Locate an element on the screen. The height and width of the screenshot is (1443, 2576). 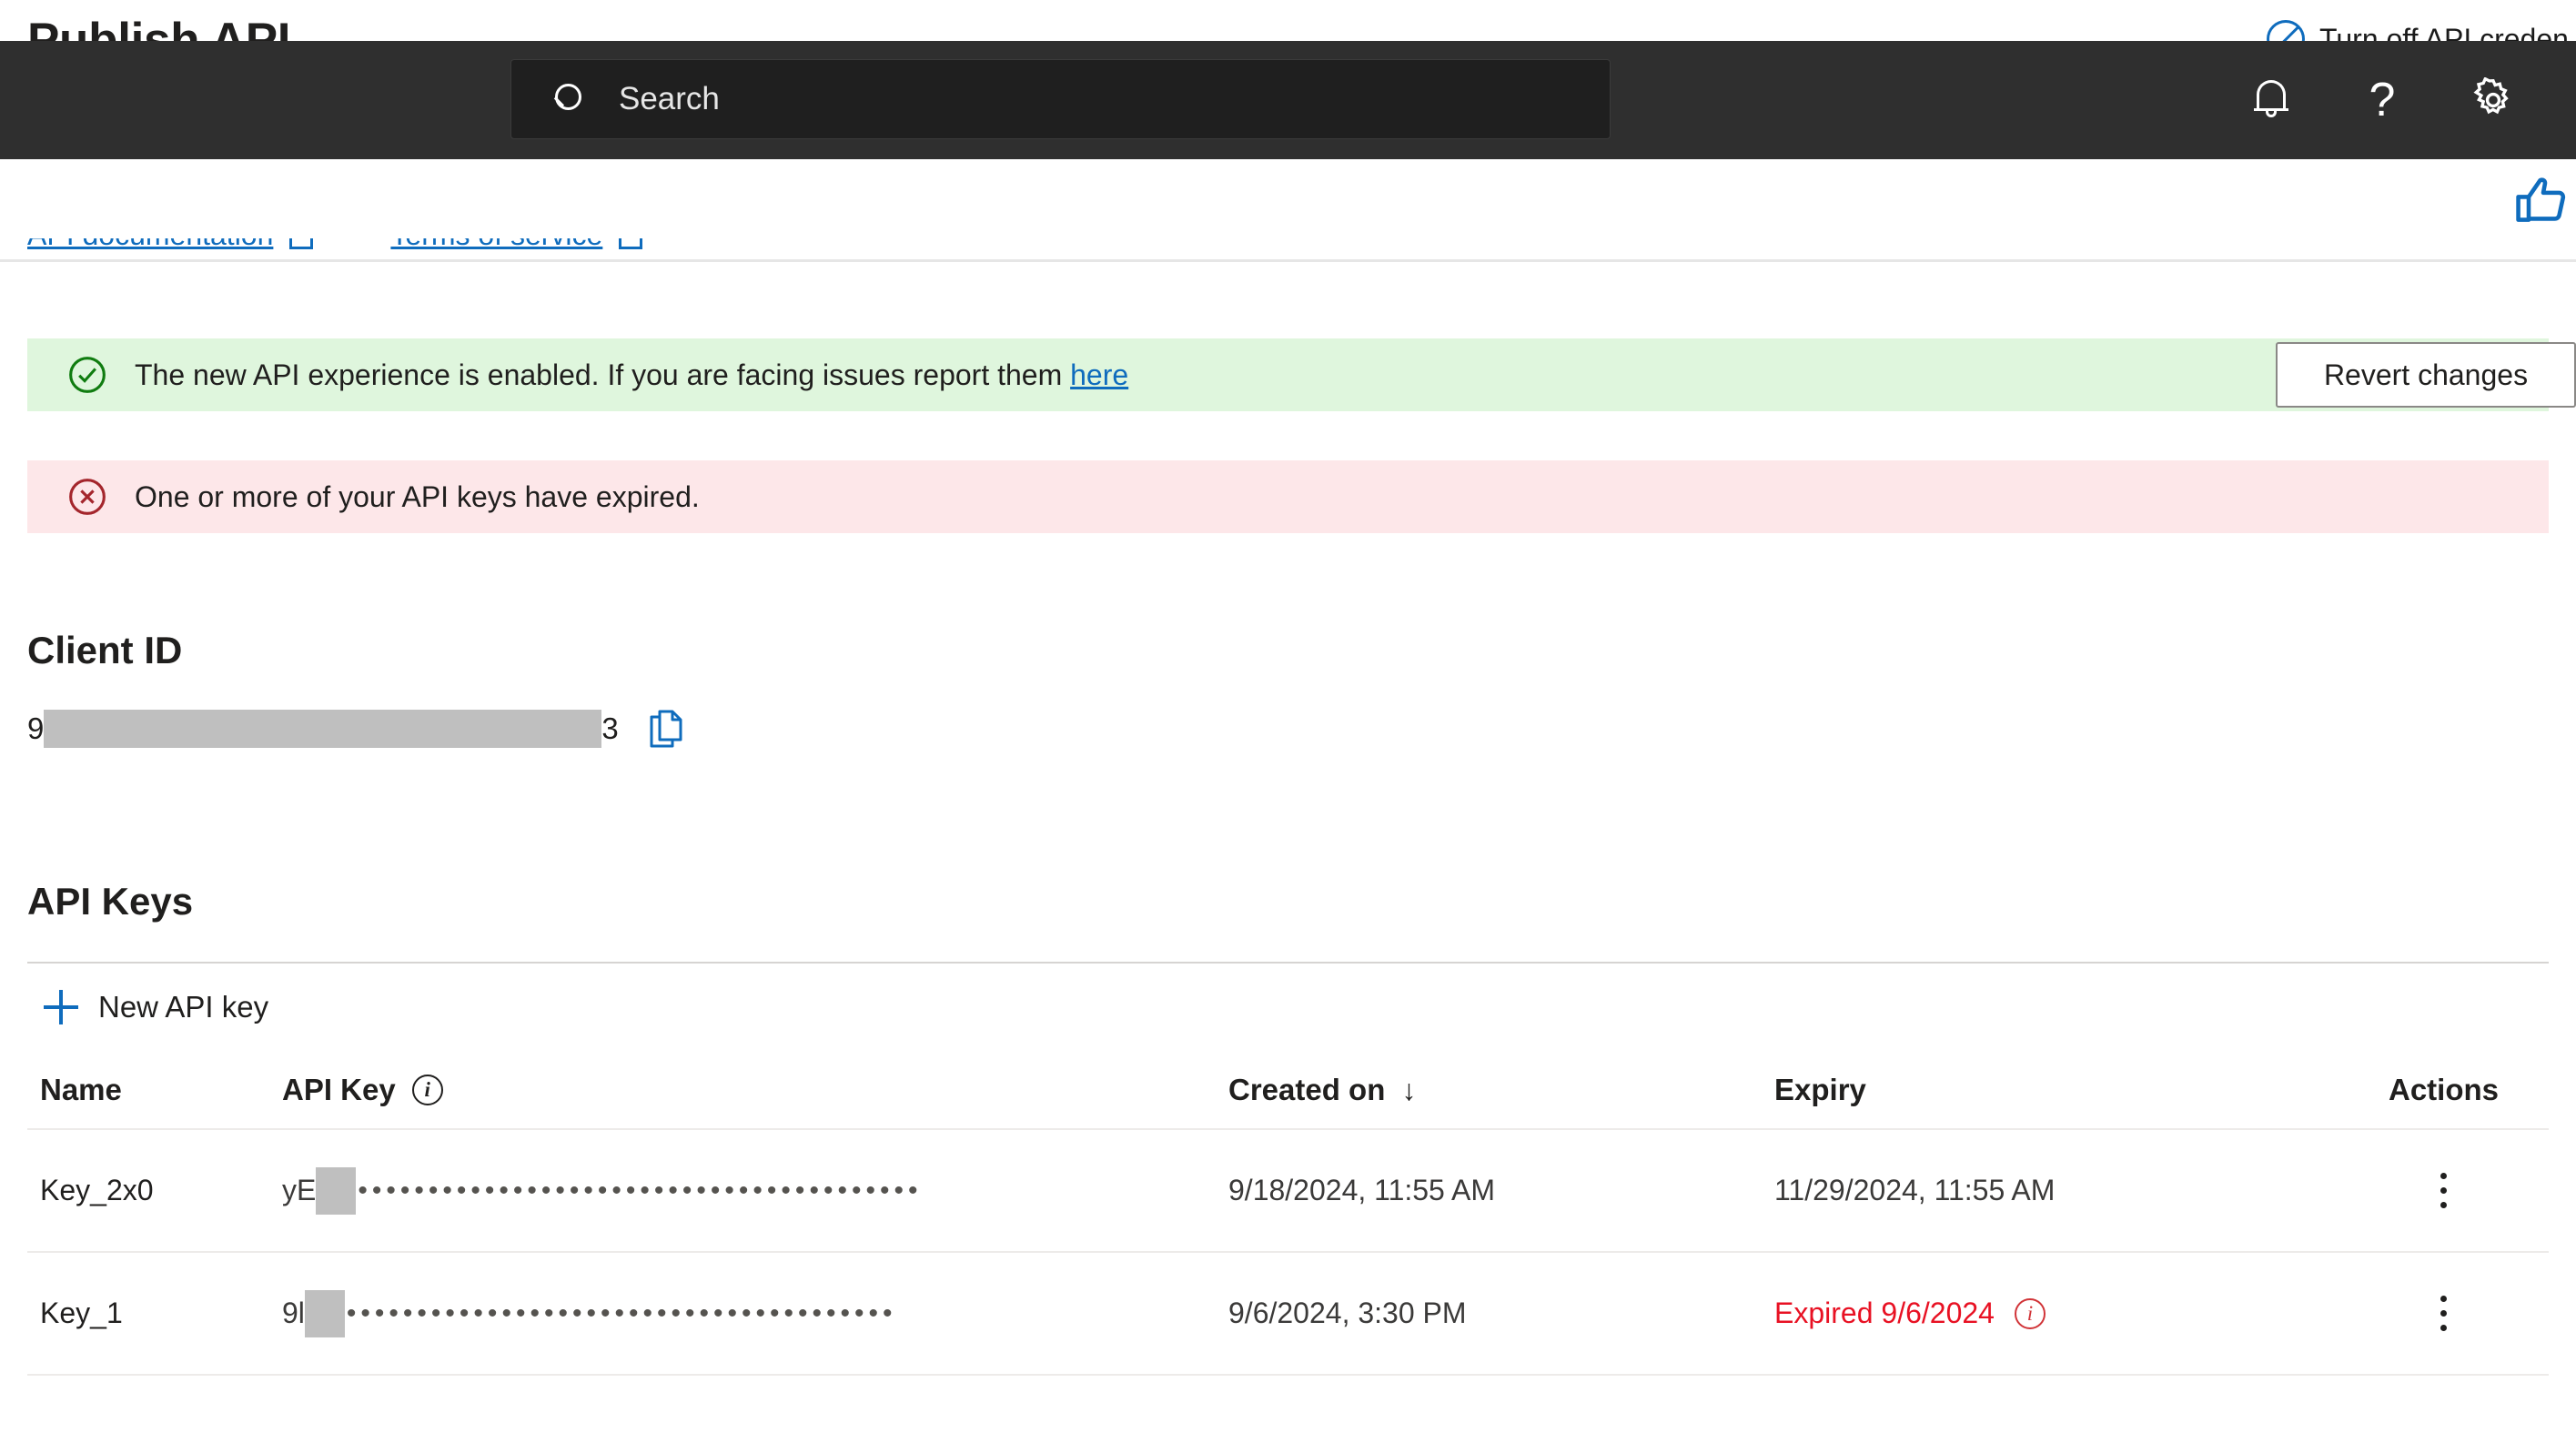
row-expiry: 11/29/2024, 11:55 AM is located at coordinates (2056, 1190).